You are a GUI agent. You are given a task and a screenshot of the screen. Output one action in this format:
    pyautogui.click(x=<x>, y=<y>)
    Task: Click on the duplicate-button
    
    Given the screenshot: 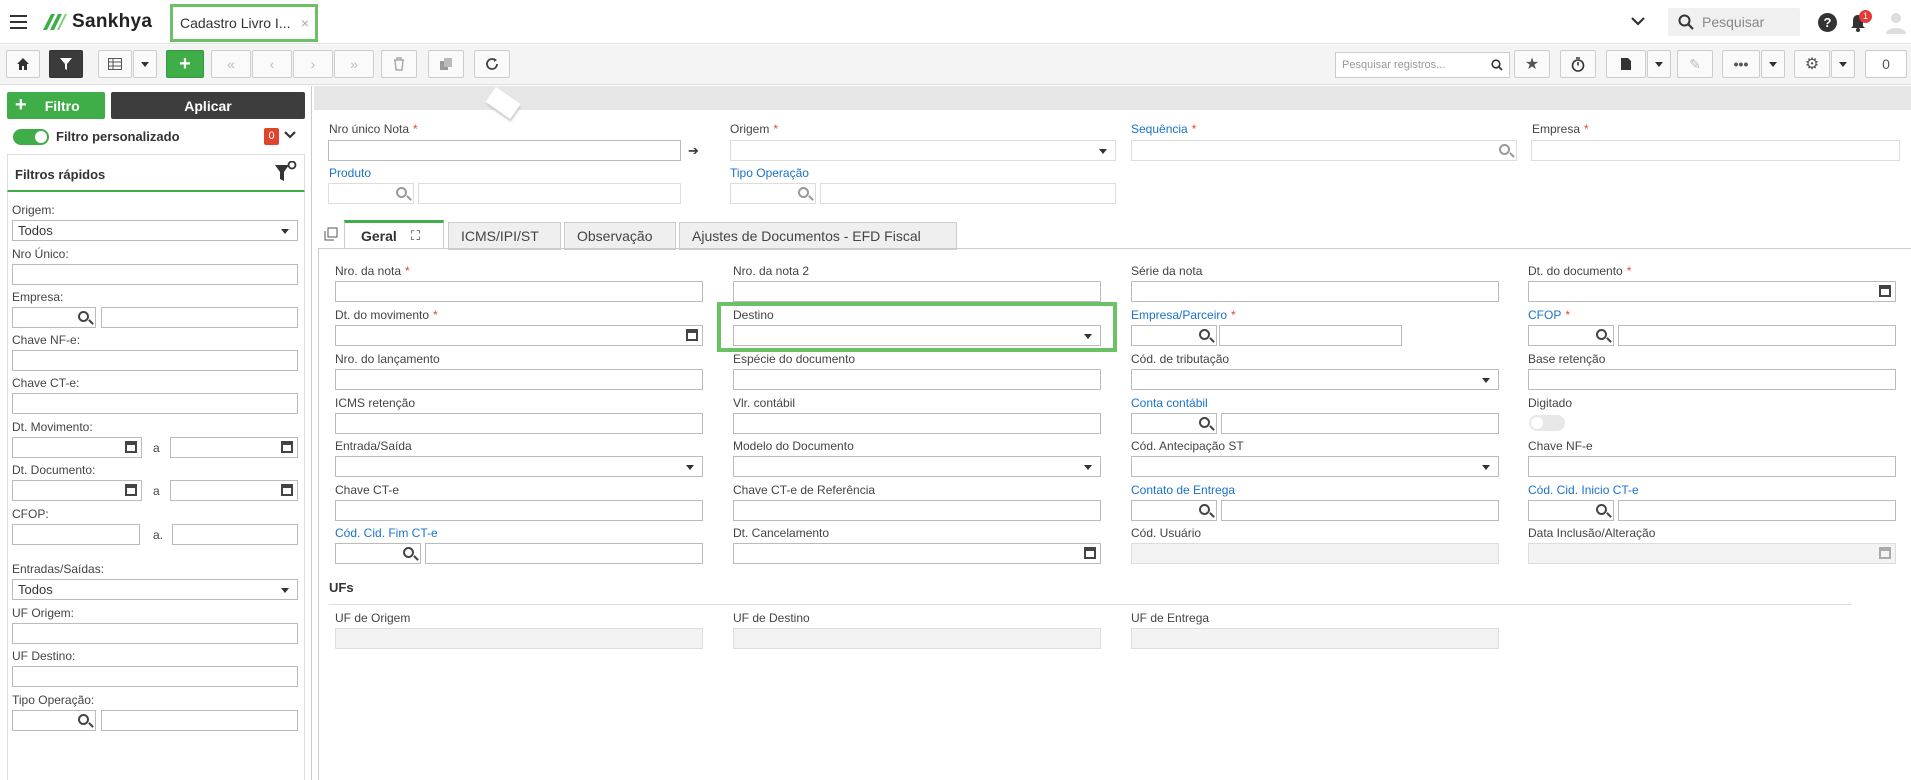 What is the action you would take?
    pyautogui.click(x=446, y=64)
    